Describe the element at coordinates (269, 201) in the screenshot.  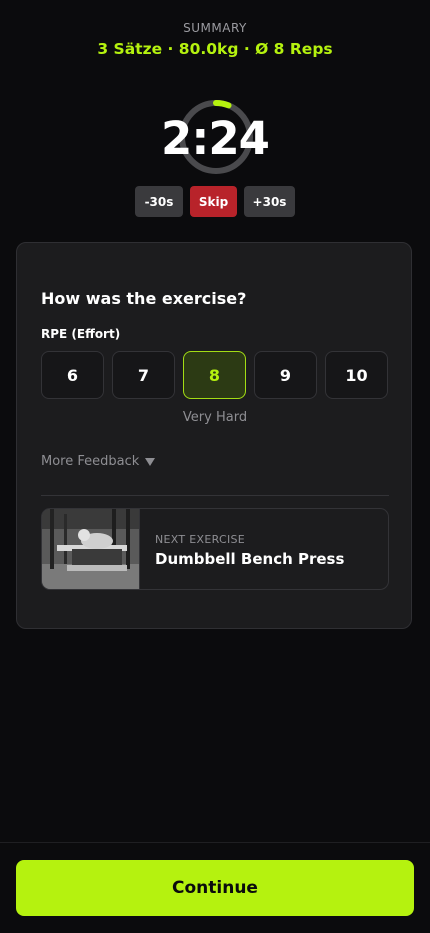
I see `plus-30s-button: +30s` at that location.